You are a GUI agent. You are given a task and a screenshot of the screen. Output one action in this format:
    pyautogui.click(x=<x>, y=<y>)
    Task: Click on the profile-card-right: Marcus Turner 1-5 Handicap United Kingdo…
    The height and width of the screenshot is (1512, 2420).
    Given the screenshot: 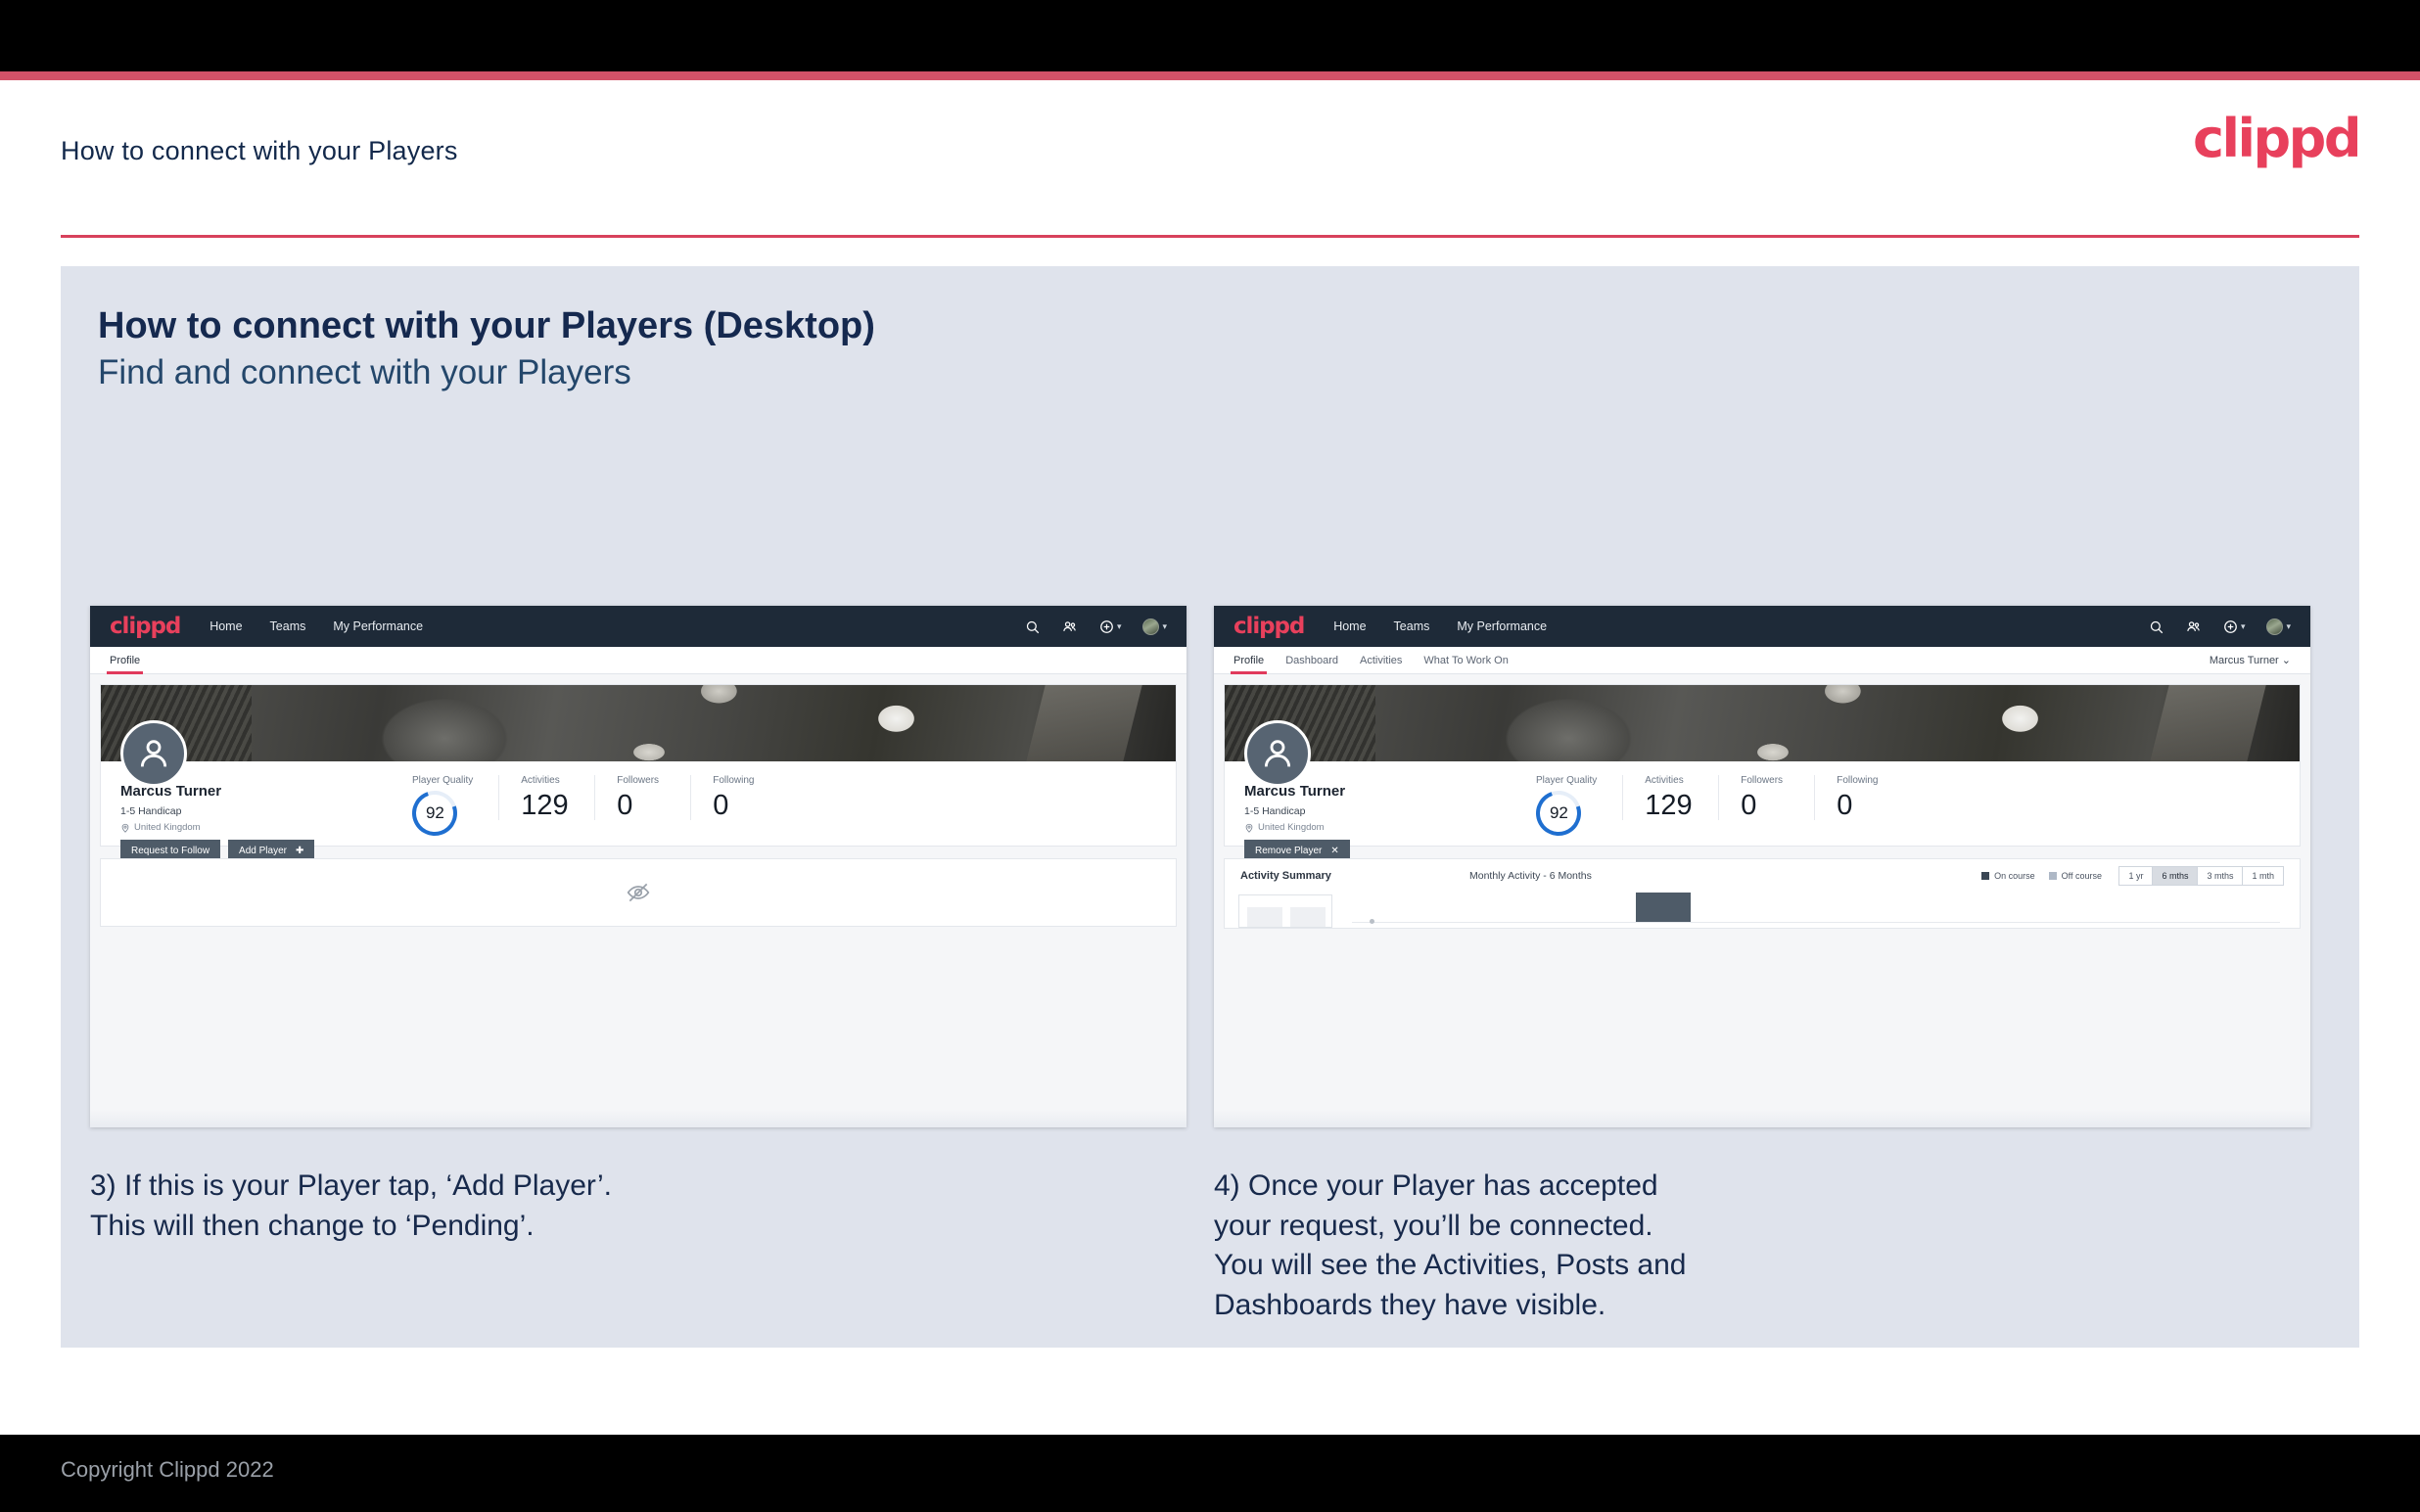 What is the action you would take?
    pyautogui.click(x=1762, y=773)
    